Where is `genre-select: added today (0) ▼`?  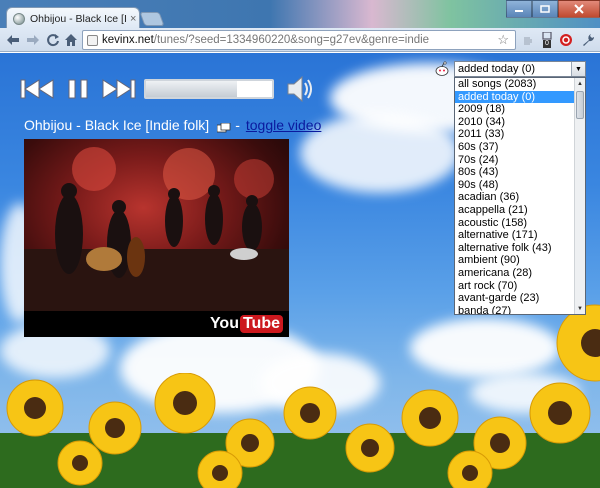 genre-select: added today (0) ▼ is located at coordinates (520, 69).